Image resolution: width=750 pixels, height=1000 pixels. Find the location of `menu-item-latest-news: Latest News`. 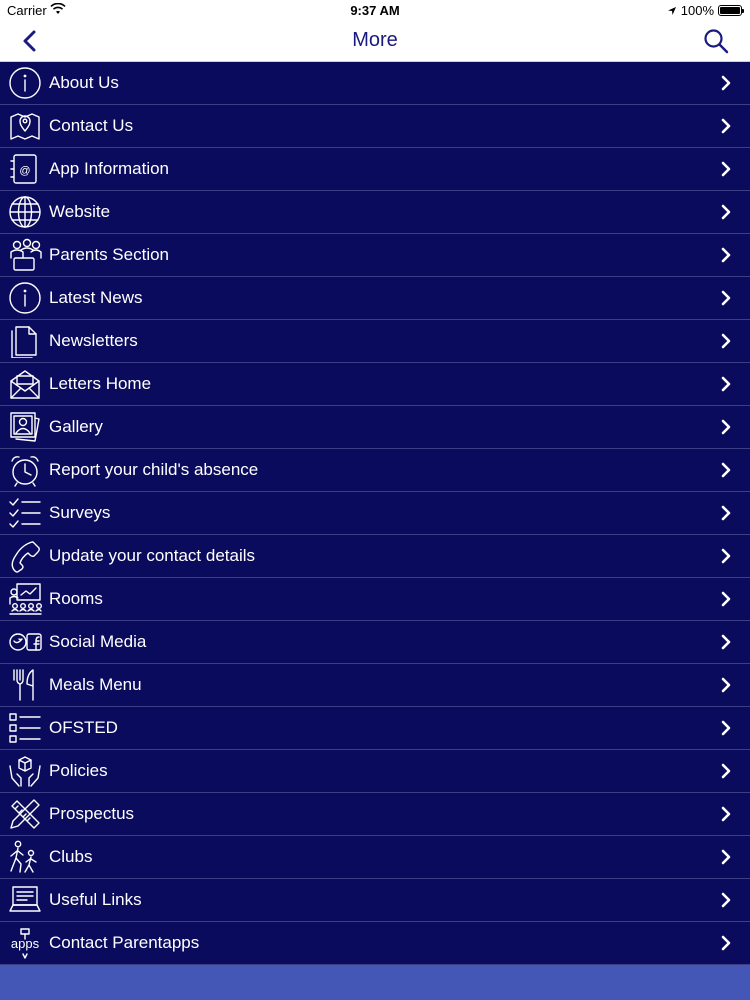

menu-item-latest-news: Latest News is located at coordinates (375, 298).